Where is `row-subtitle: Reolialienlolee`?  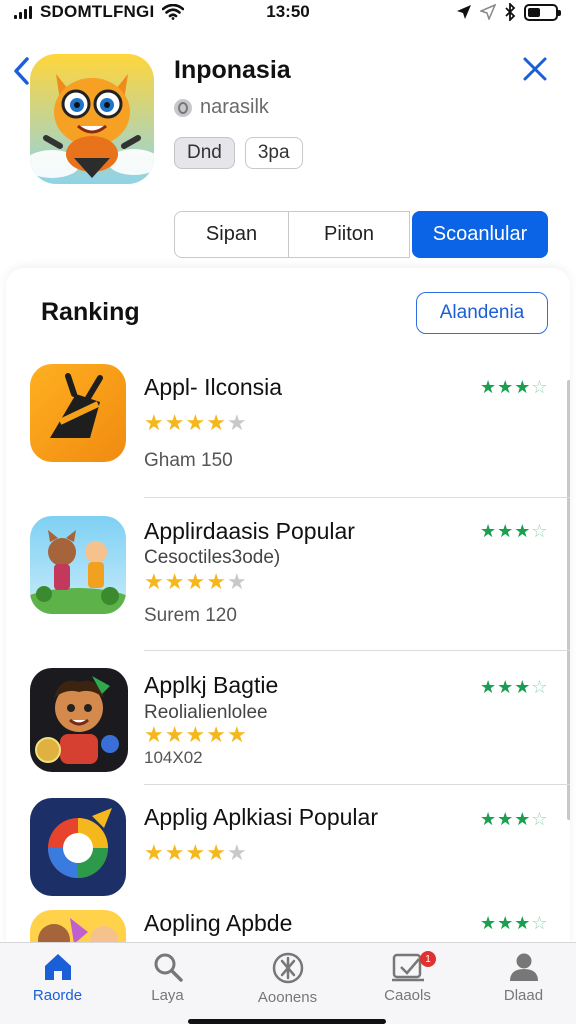 row-subtitle: Reolialienlolee is located at coordinates (206, 712).